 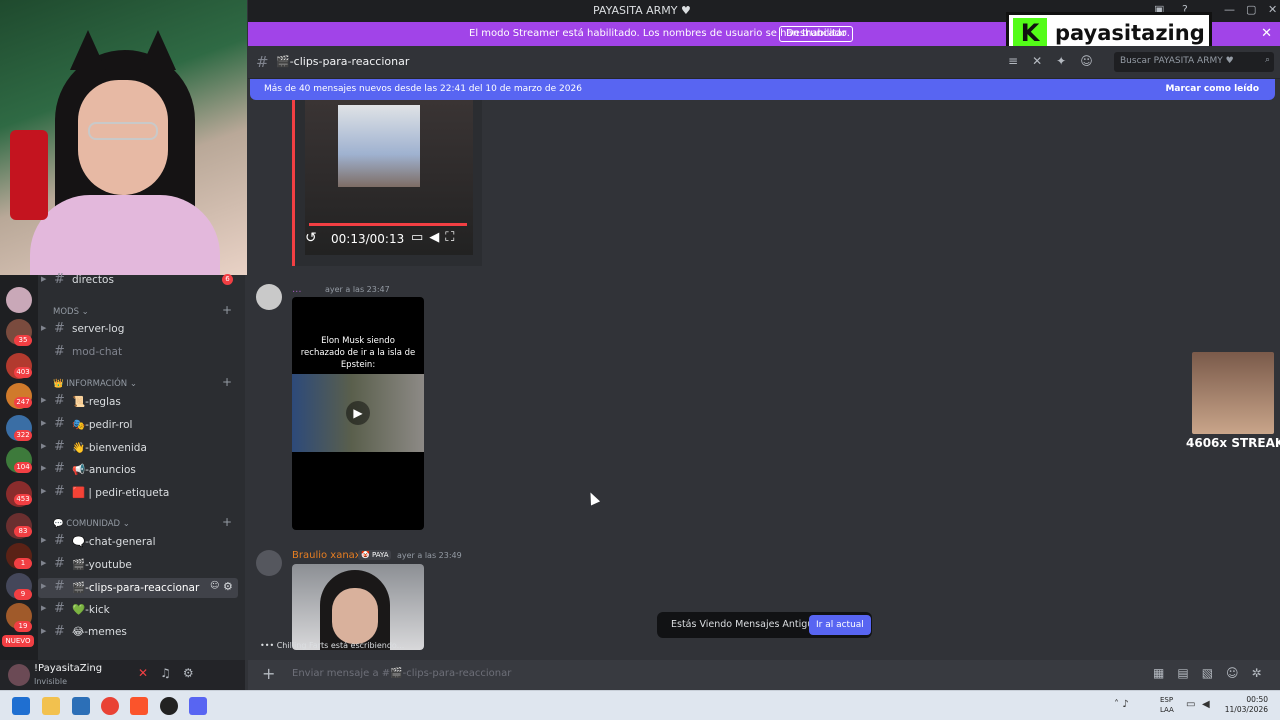 I want to click on channel-kick: ▶ # 💚-kick, so click(x=138, y=610).